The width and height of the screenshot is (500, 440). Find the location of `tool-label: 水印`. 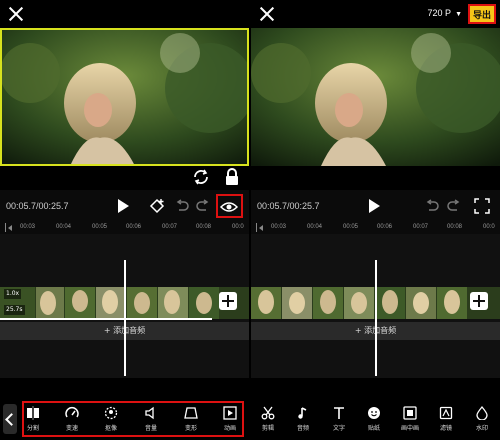

tool-label: 水印 is located at coordinates (481, 428).